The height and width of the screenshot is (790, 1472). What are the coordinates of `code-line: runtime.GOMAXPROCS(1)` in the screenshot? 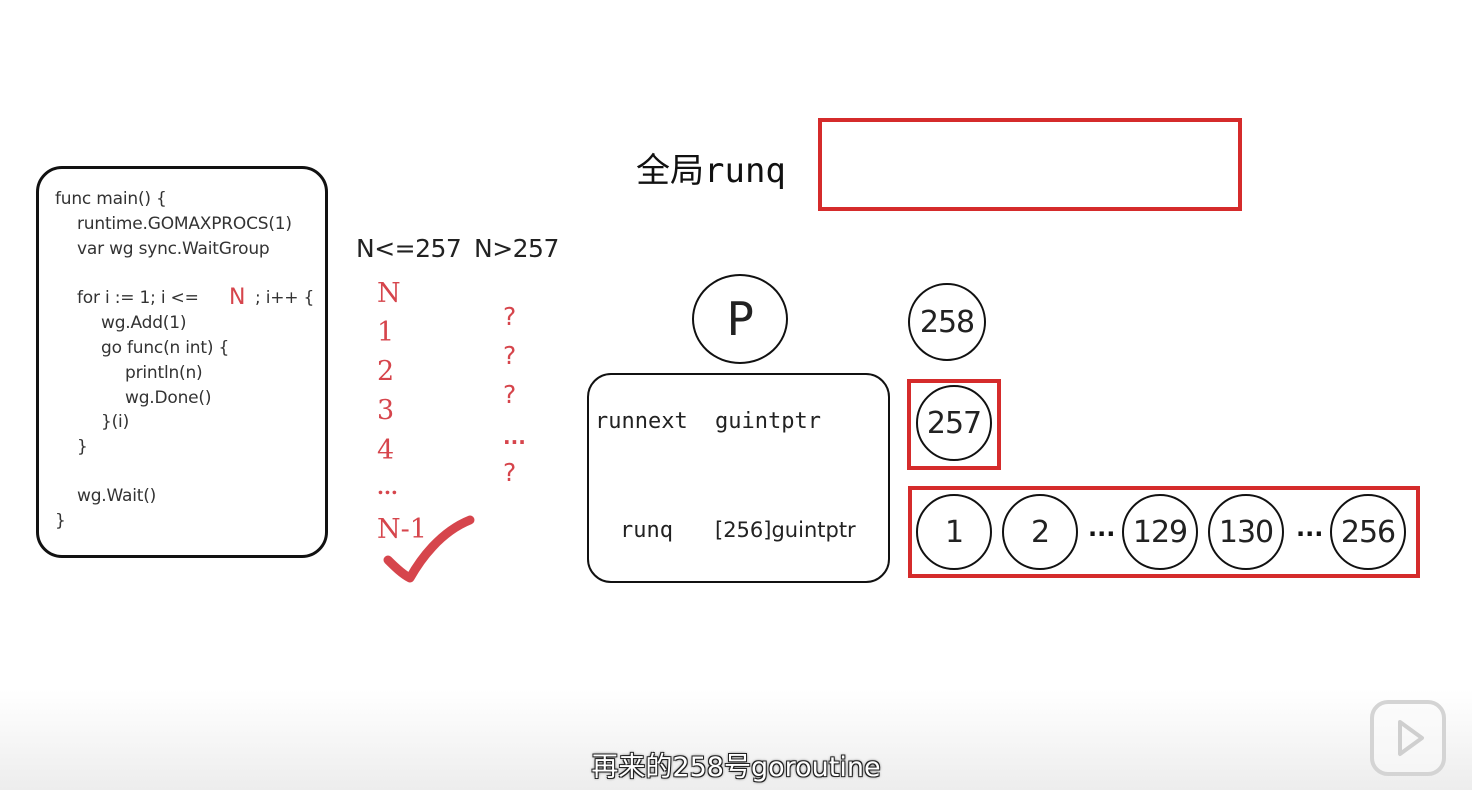 It's located at (184, 224).